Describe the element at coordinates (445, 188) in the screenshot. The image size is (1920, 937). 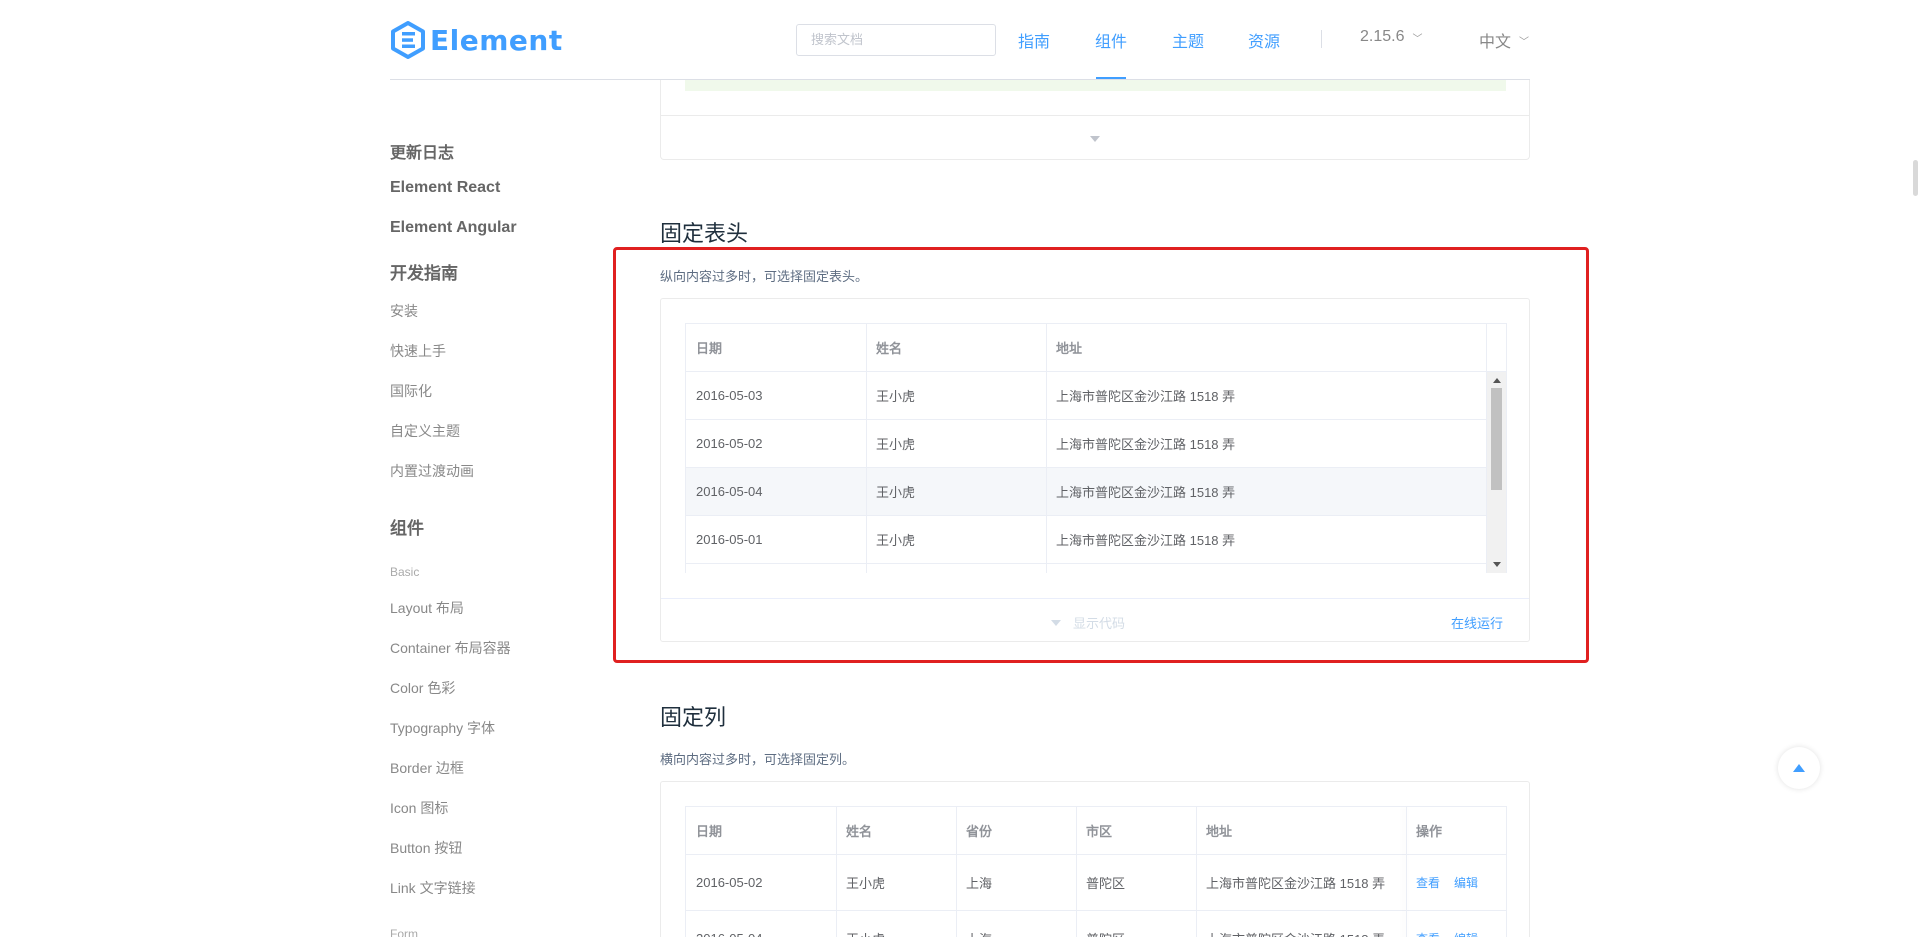
I see `sidebar-item-element-react: Element React` at that location.